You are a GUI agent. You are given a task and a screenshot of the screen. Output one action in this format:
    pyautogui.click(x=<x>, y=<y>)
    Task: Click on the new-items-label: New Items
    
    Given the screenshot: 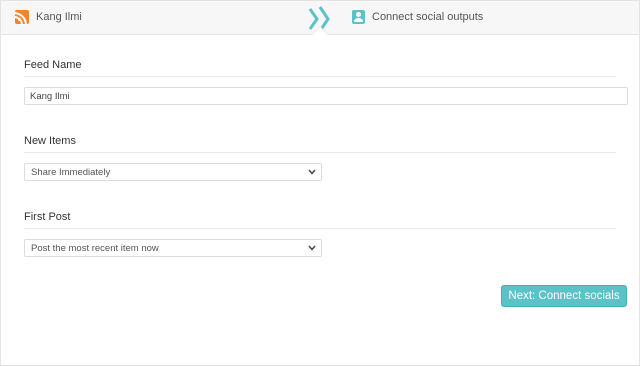 What is the action you would take?
    pyautogui.click(x=50, y=141)
    